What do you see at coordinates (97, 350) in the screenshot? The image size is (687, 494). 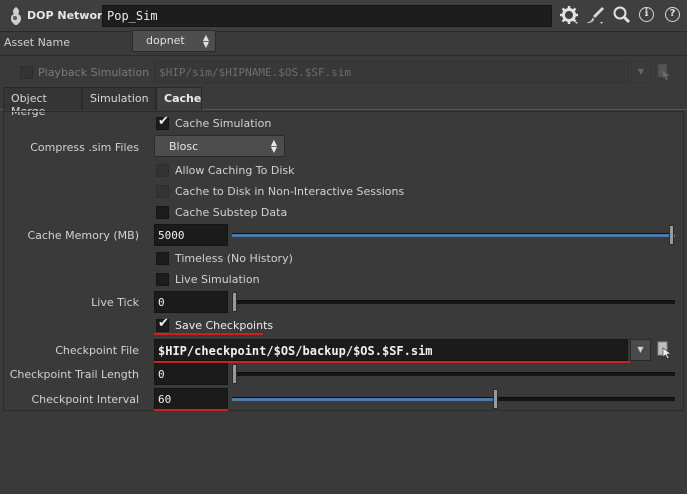 I see `checkpoint-file-label: Checkpoint File` at bounding box center [97, 350].